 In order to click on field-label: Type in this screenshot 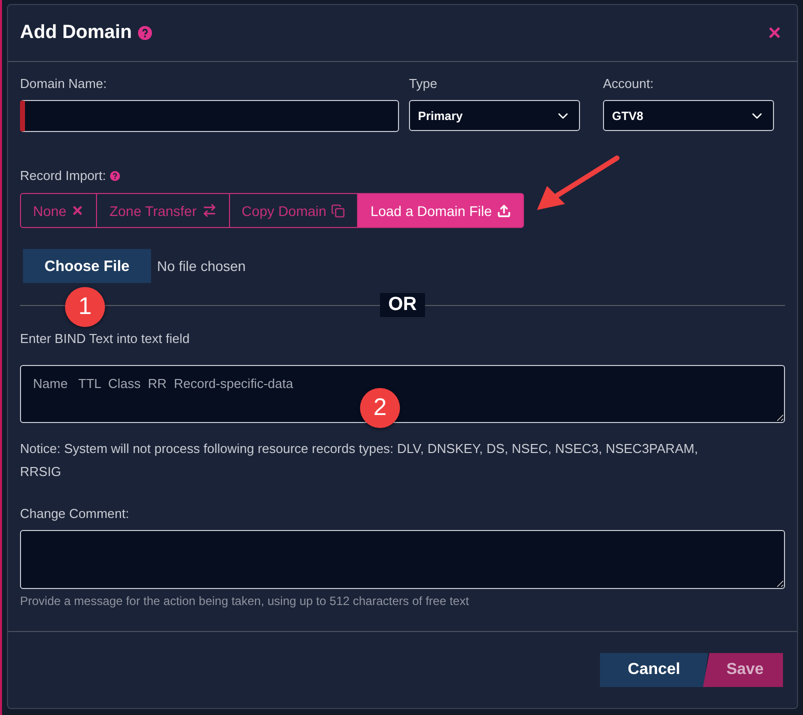, I will do `click(423, 83)`.